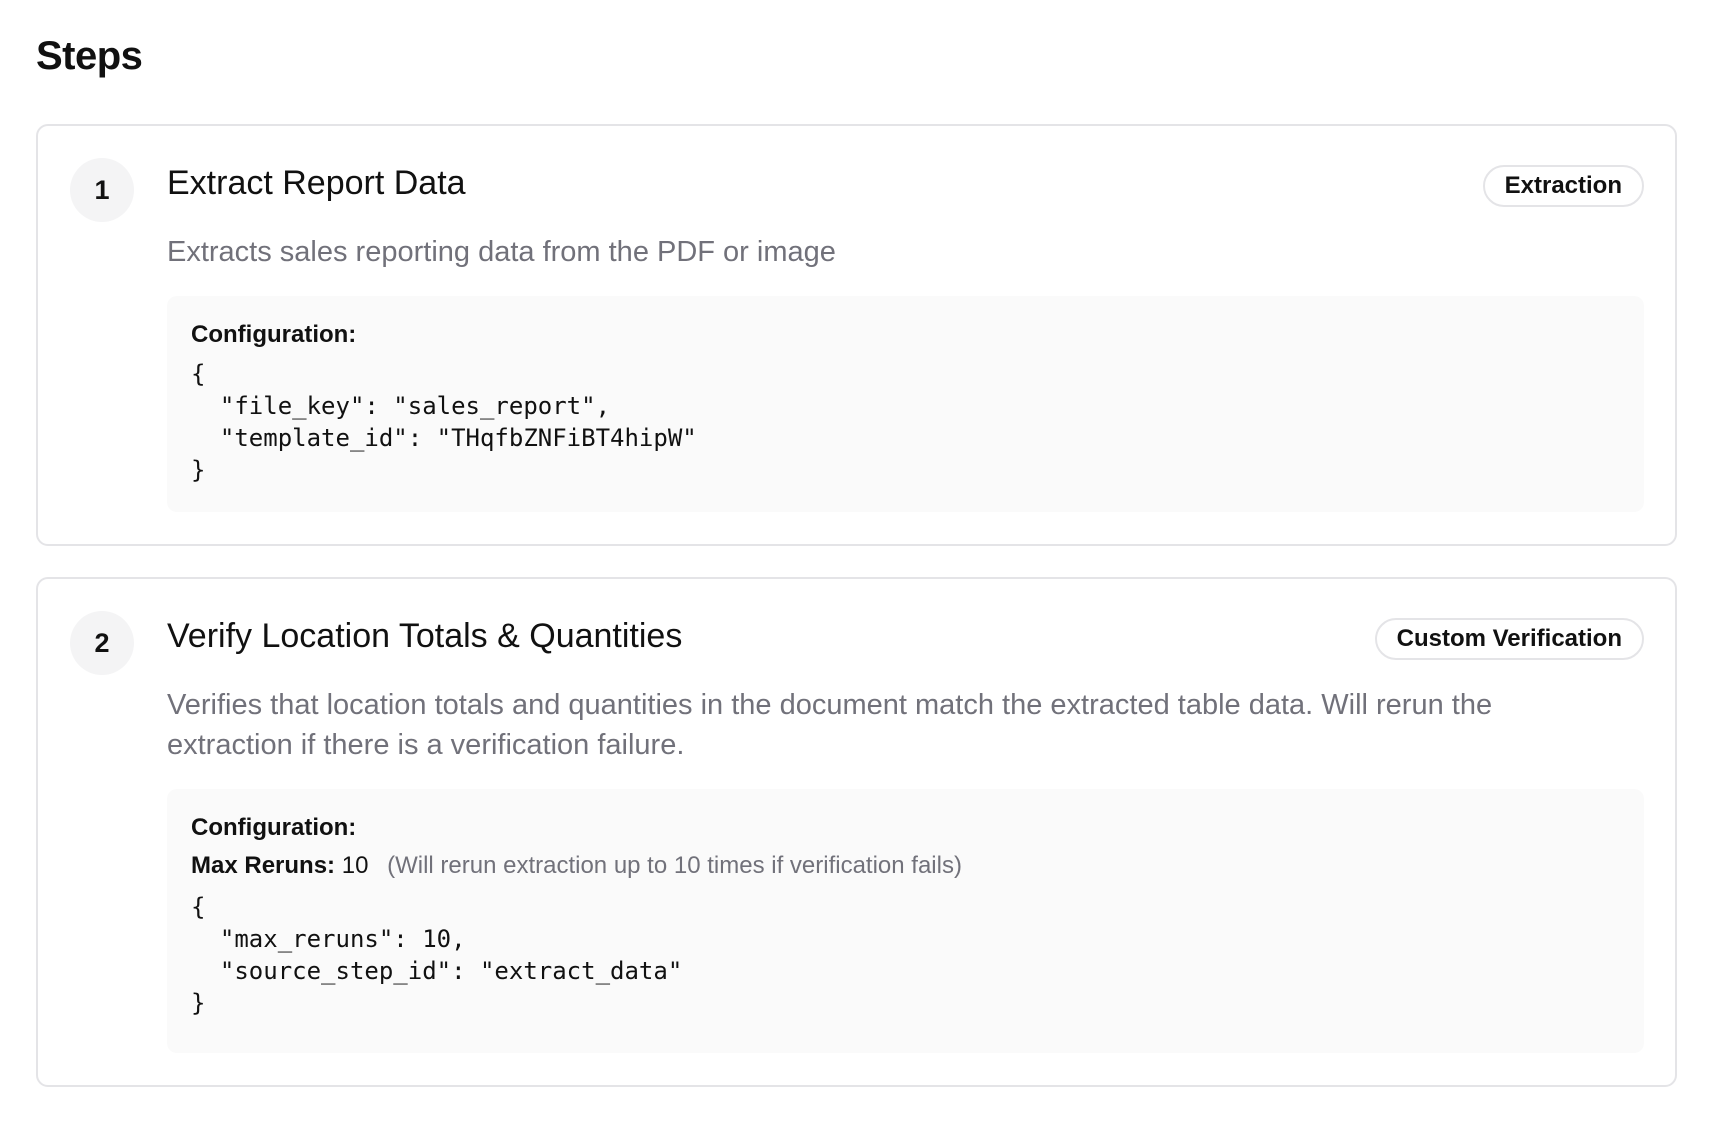 The image size is (1710, 1121). What do you see at coordinates (425, 636) in the screenshot?
I see `step-title: Verify Location Totals & Quantities` at bounding box center [425, 636].